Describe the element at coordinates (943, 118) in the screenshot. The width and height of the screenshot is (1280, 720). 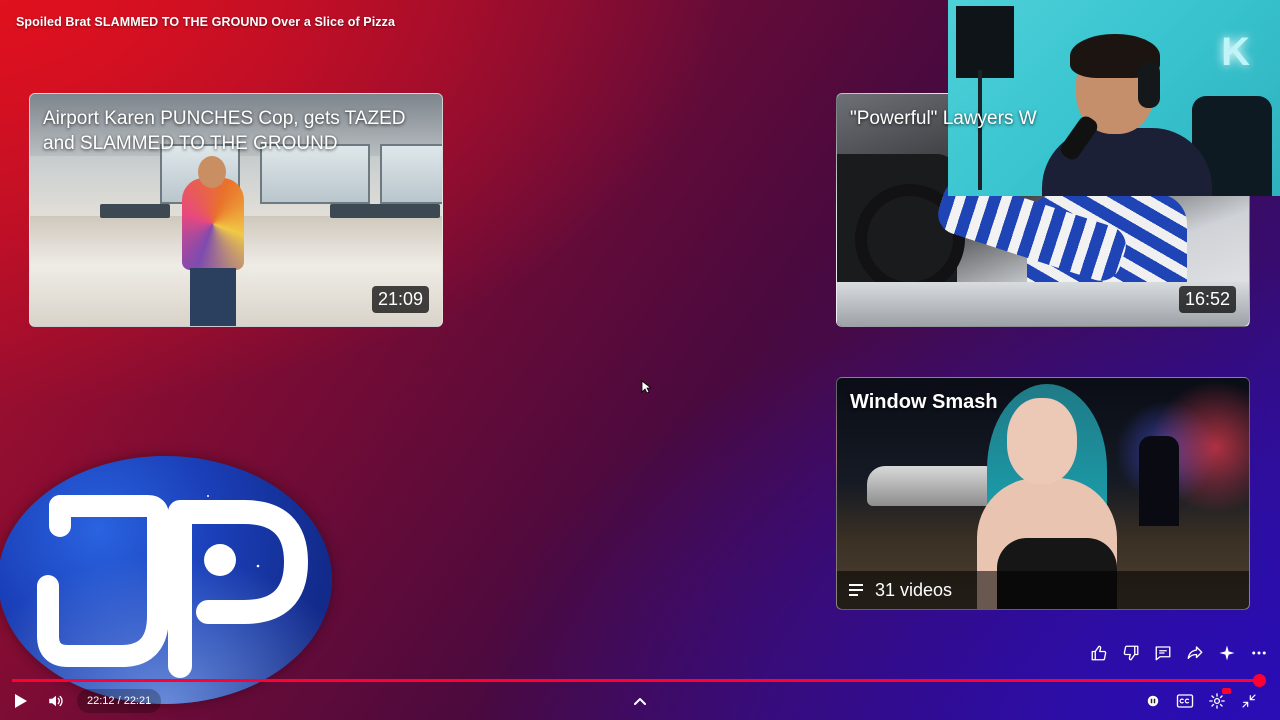
I see `card-title: "Powerful" Lawyers W` at that location.